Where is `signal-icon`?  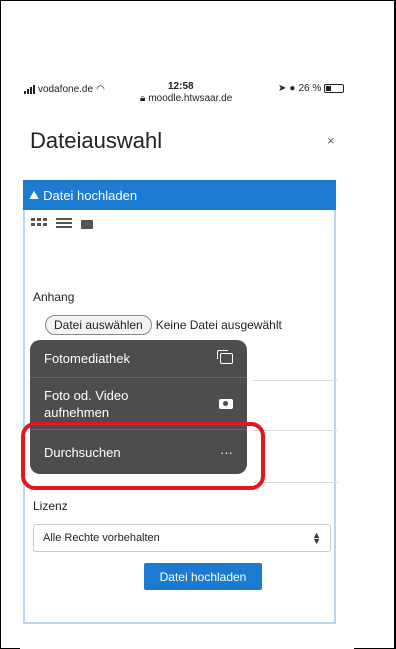
signal-icon is located at coordinates (29, 89).